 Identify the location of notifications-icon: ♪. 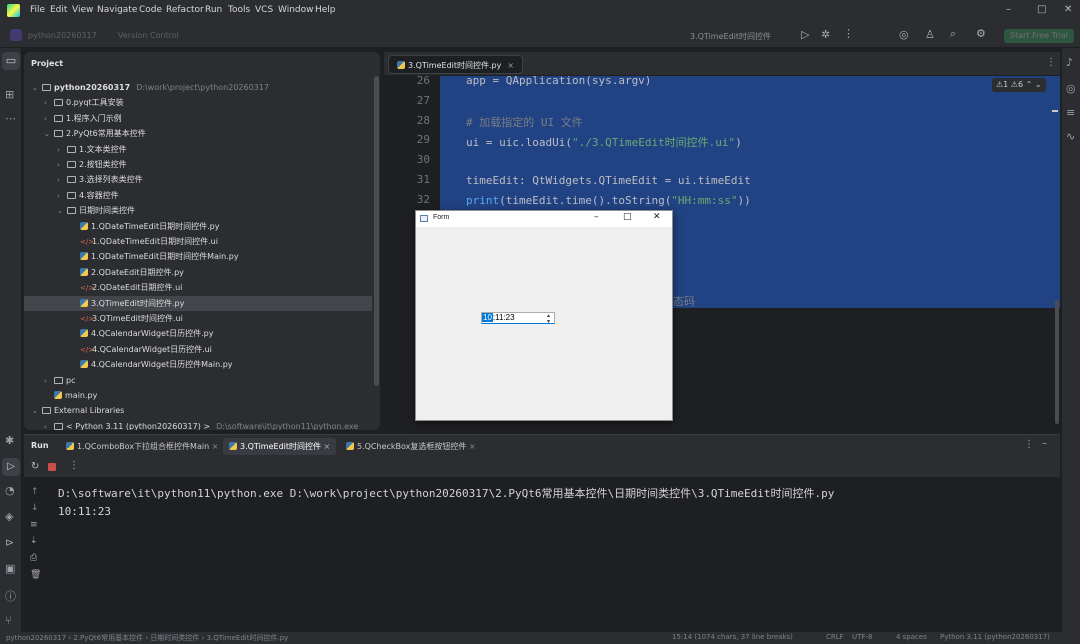
(1069, 62).